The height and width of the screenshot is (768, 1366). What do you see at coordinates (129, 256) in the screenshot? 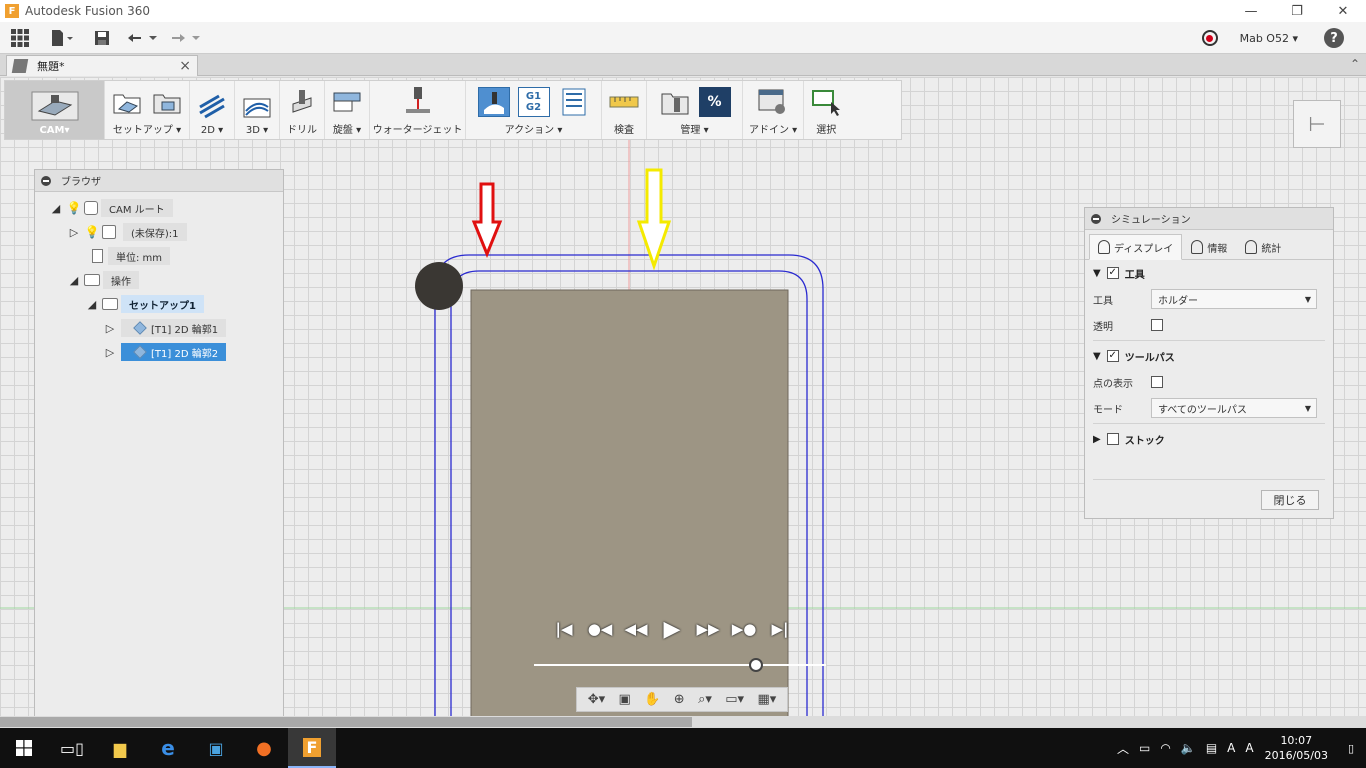
I see `tree-node-units: 単位: mm` at bounding box center [129, 256].